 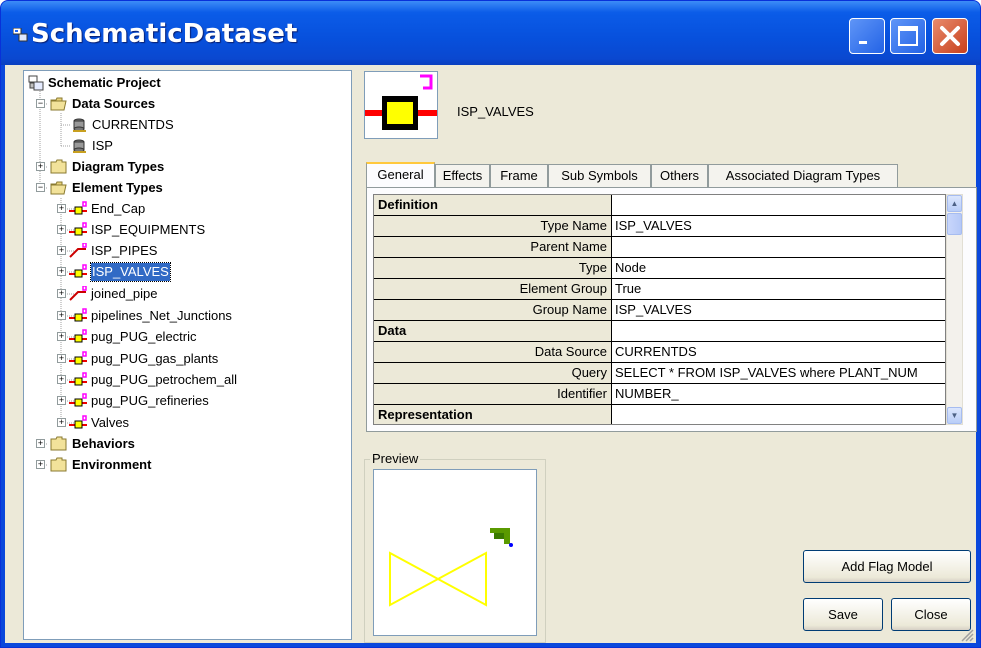 What do you see at coordinates (887, 566) in the screenshot?
I see `add-flag-model-button: Add Flag Model` at bounding box center [887, 566].